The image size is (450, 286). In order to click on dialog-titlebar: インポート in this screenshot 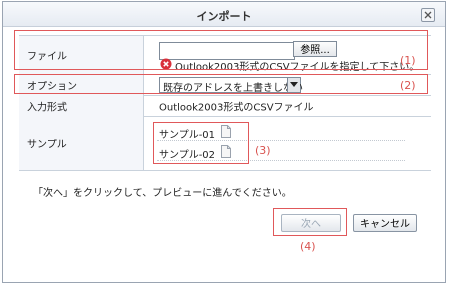, I will do `click(224, 14)`.